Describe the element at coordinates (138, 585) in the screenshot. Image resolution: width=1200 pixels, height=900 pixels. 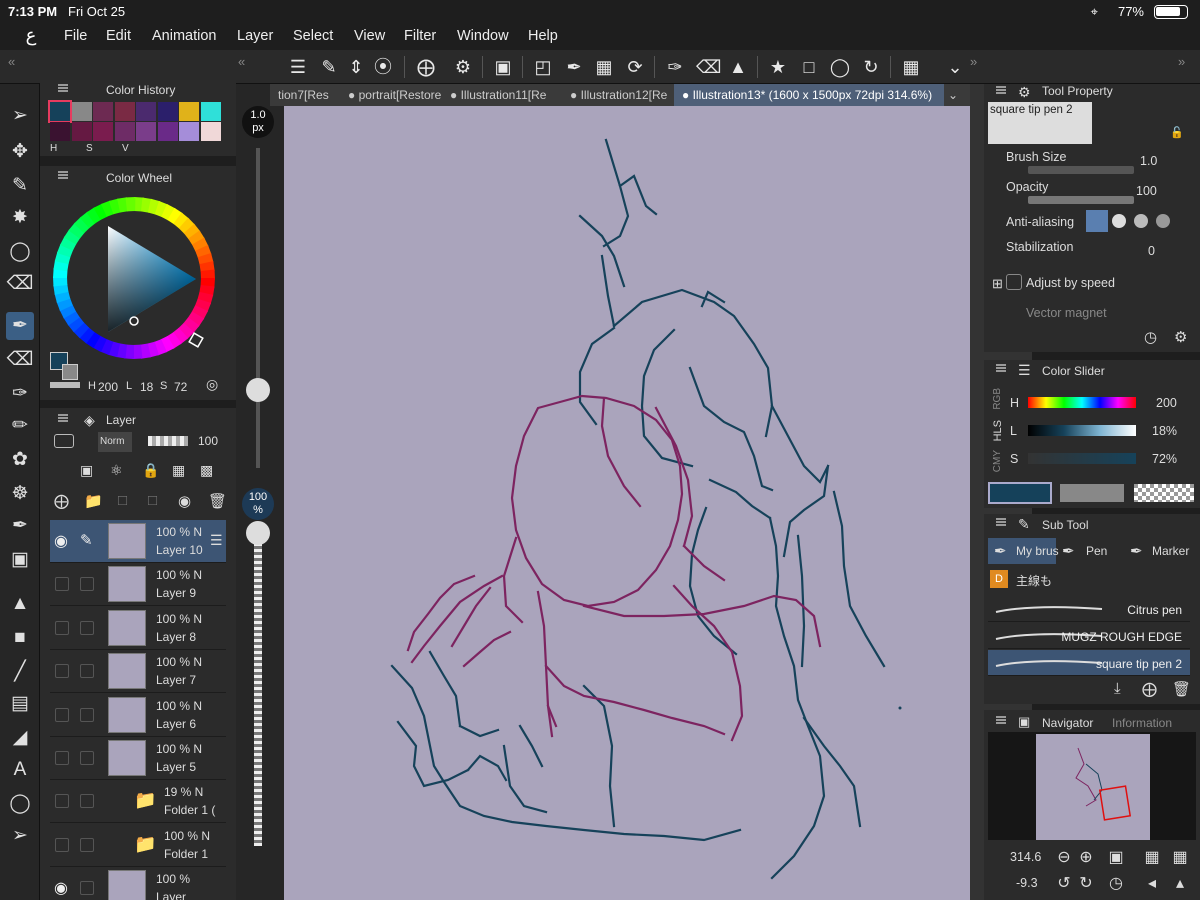
I see `layer-row: 100 % N Layer 9` at that location.